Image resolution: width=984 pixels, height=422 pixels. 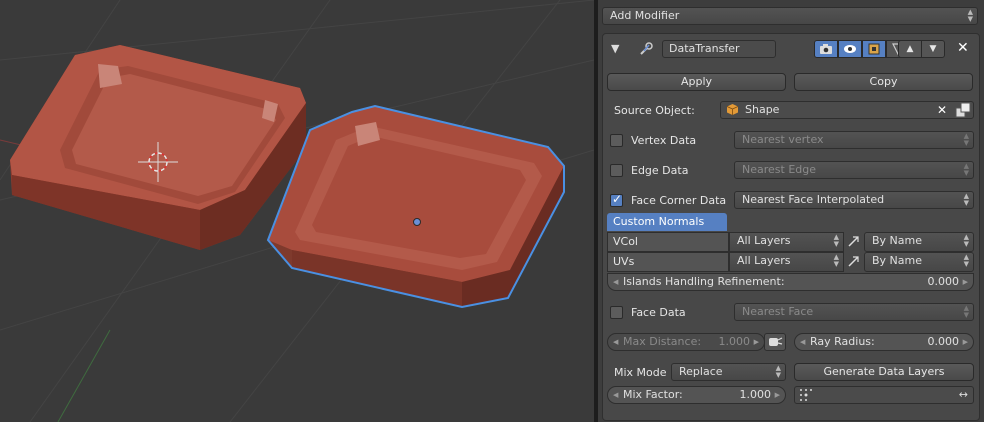 What do you see at coordinates (616, 312) in the screenshot?
I see `face-data-checkbox` at bounding box center [616, 312].